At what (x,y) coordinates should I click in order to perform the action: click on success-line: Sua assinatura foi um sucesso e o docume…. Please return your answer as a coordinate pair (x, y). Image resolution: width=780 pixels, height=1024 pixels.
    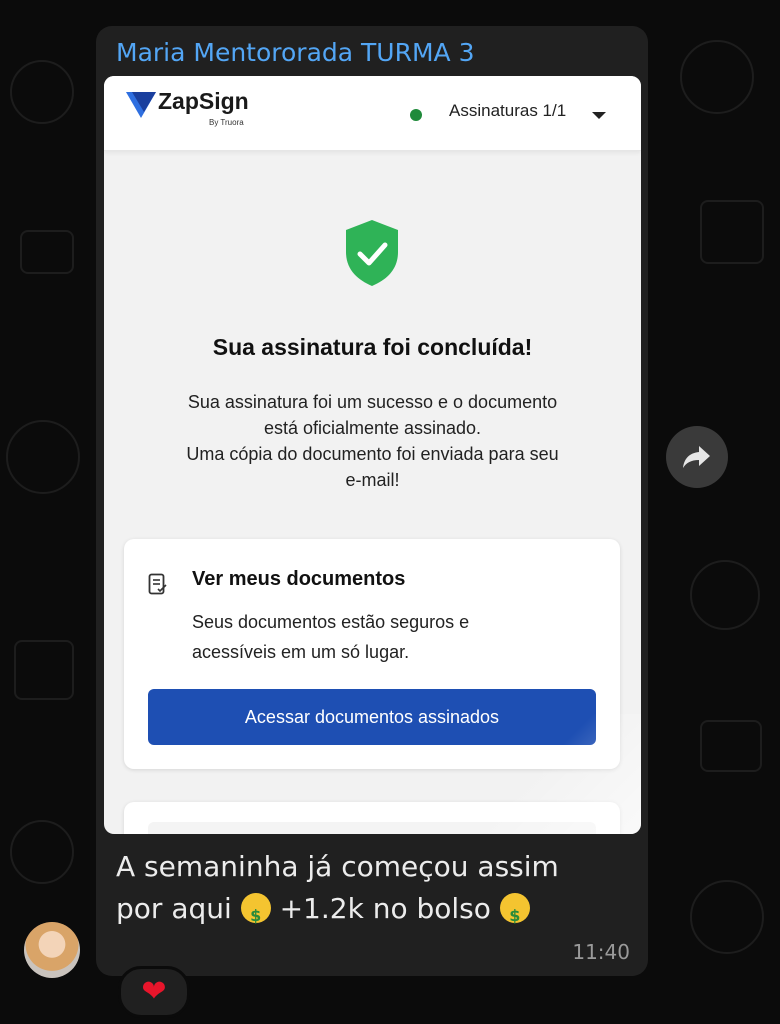
    Looking at the image, I should click on (372, 402).